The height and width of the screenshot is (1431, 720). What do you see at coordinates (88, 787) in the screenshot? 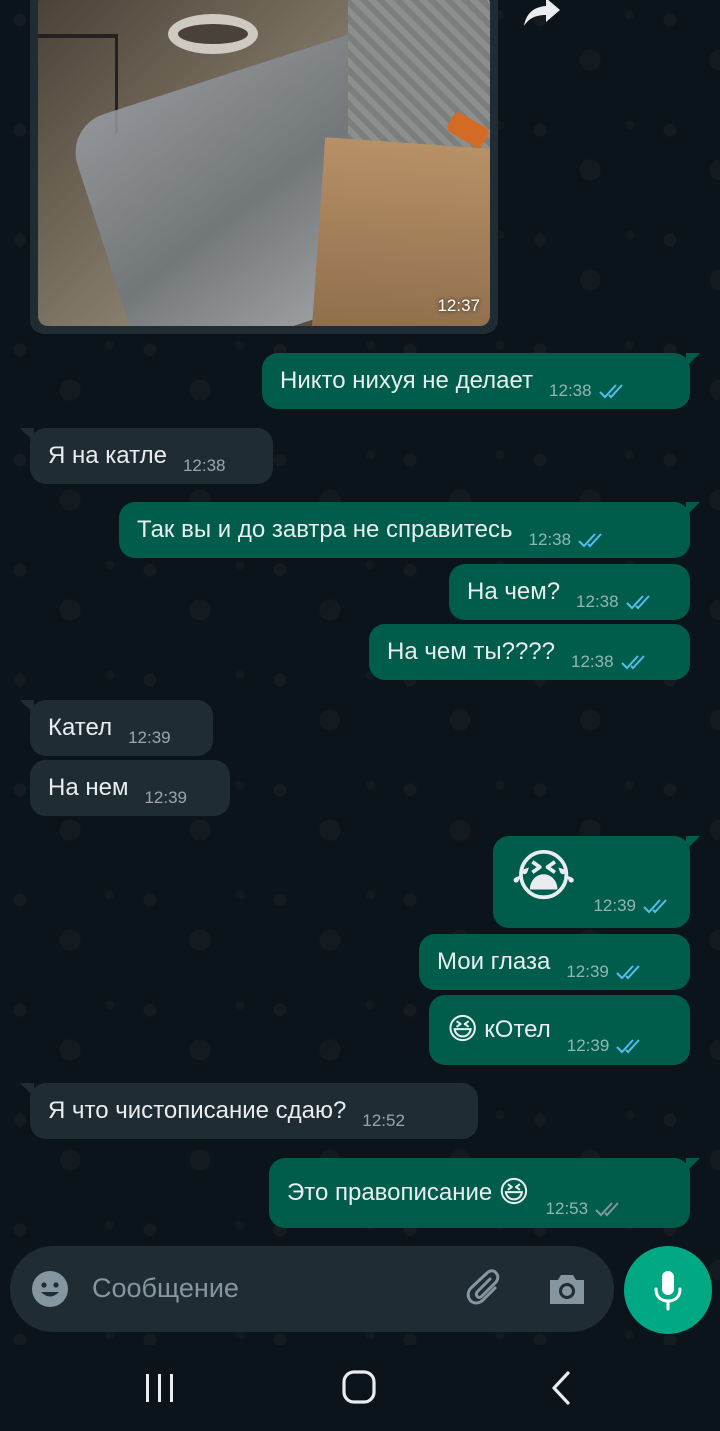
I see `message-text: На нем` at bounding box center [88, 787].